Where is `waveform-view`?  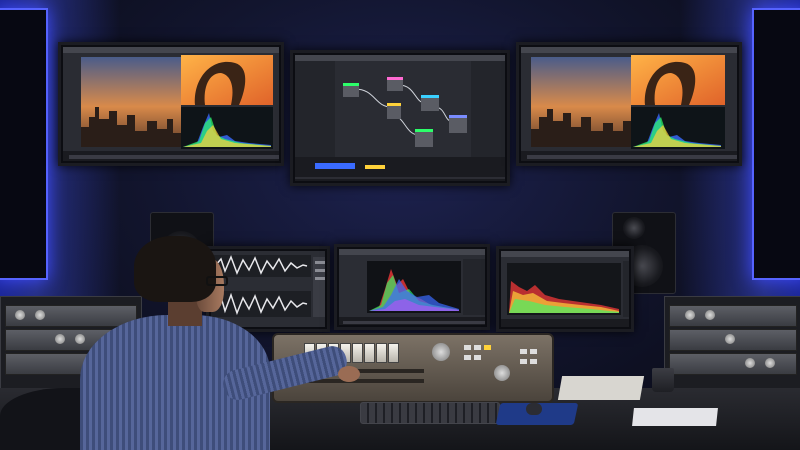 waveform-view is located at coordinates (268, 289).